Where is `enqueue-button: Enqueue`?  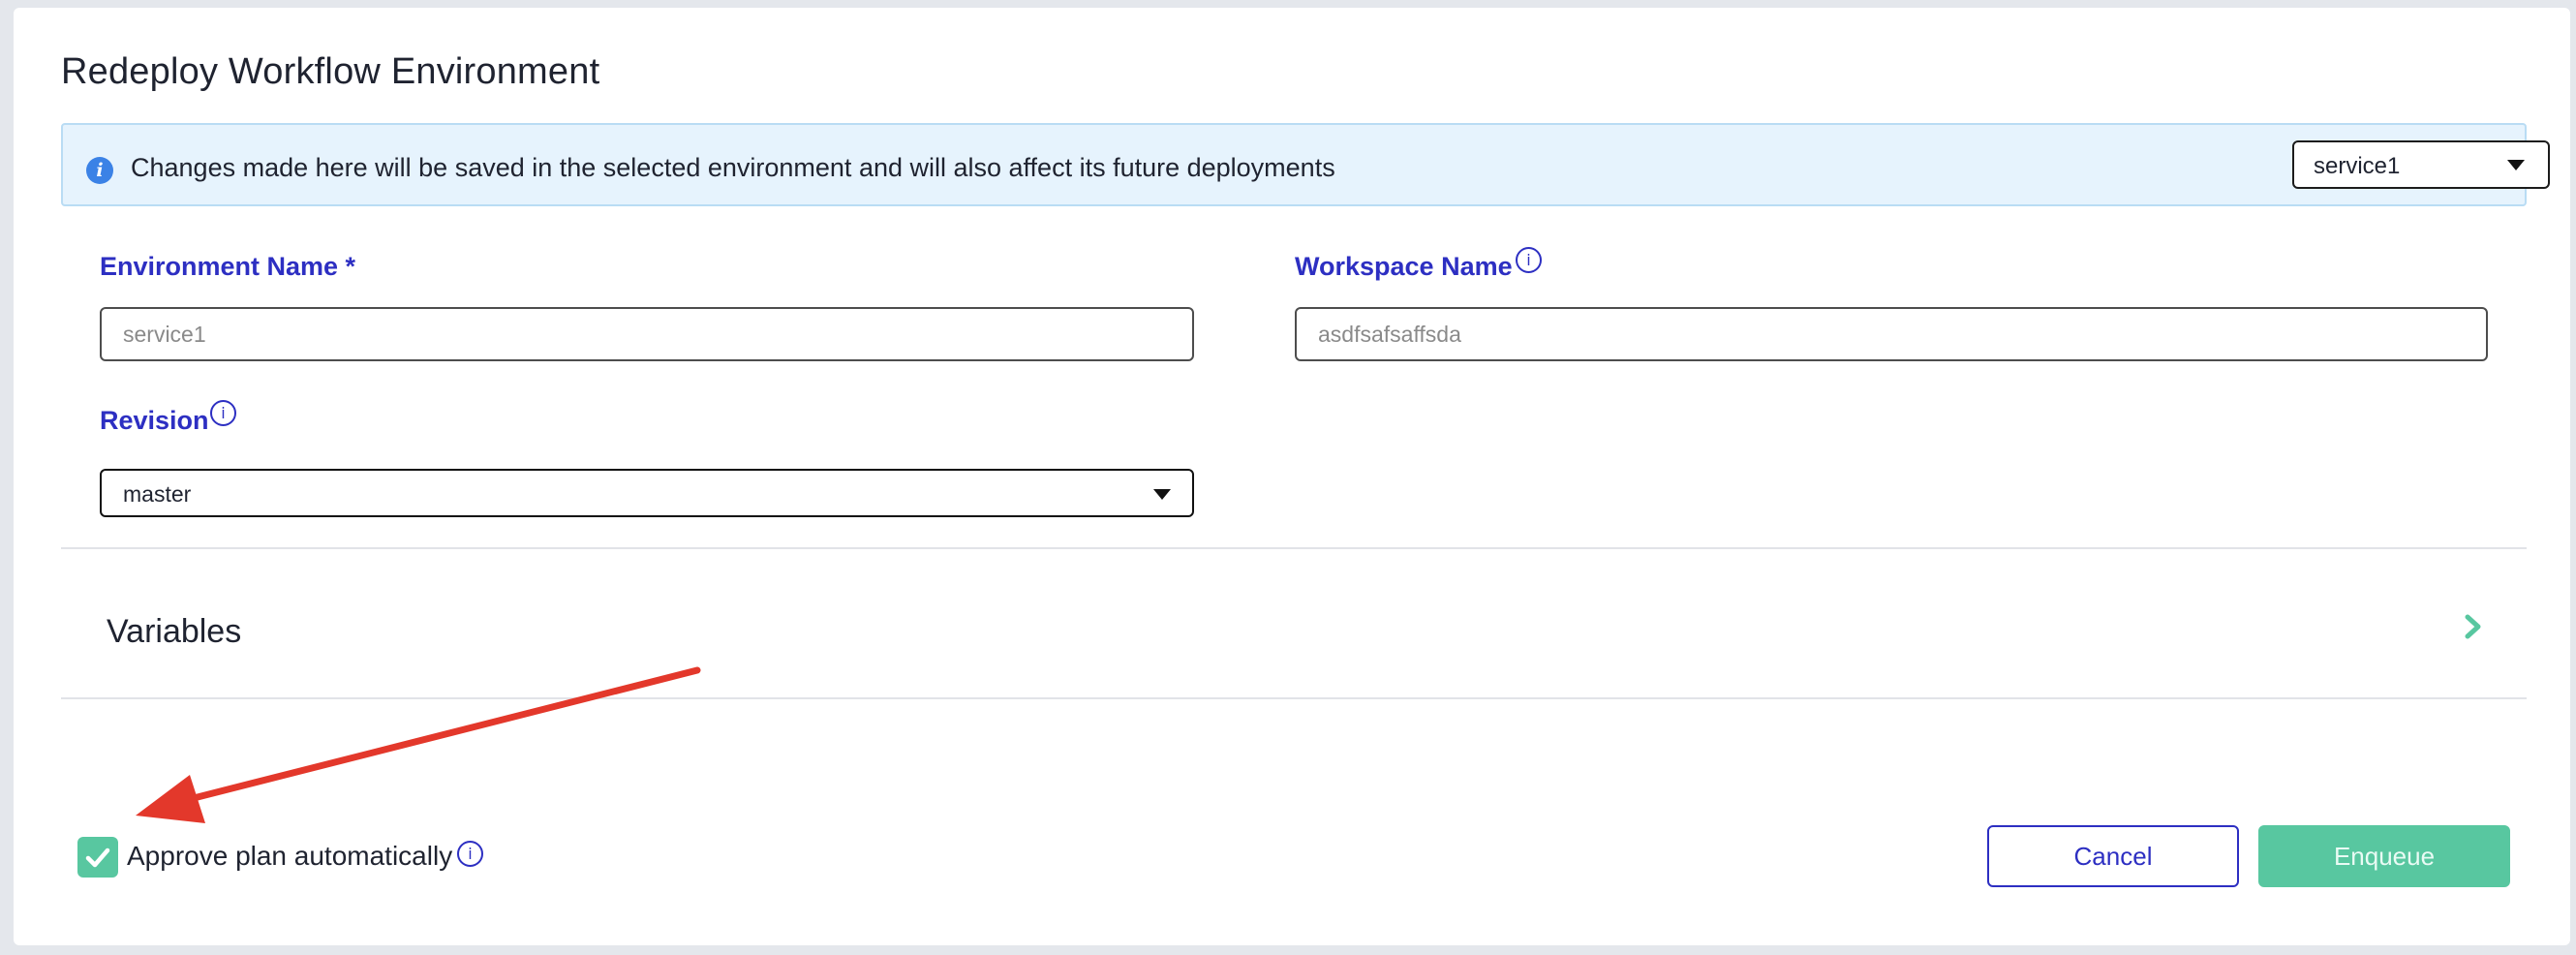
enqueue-button: Enqueue is located at coordinates (2384, 856).